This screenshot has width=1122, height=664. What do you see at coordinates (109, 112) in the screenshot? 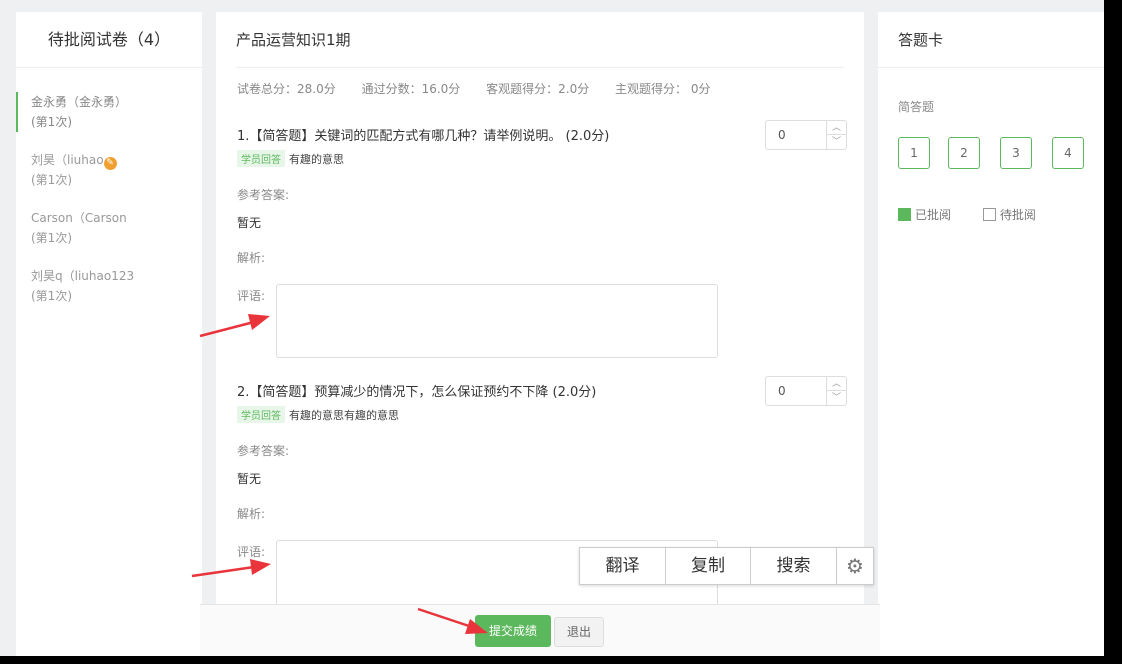
I see `student-item: 金永勇（金永勇） (第1次)` at bounding box center [109, 112].